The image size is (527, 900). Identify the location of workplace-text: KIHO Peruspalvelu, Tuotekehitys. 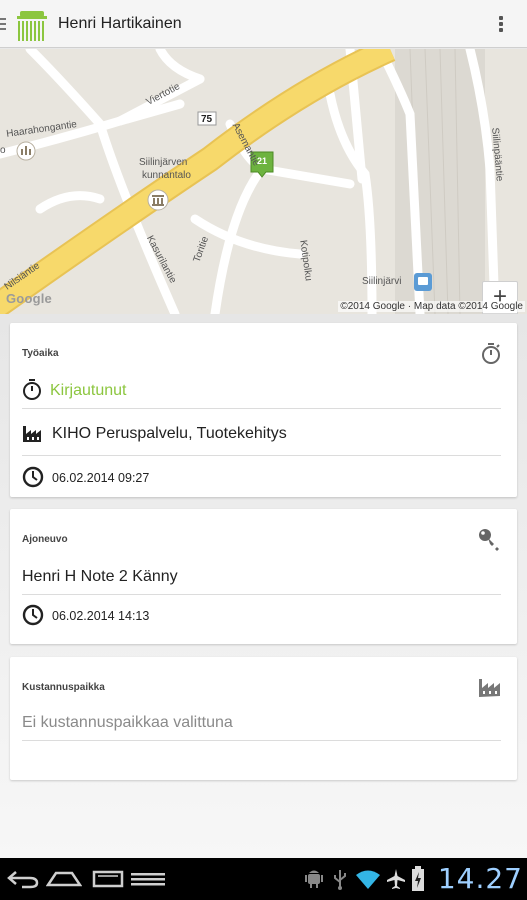
(169, 433).